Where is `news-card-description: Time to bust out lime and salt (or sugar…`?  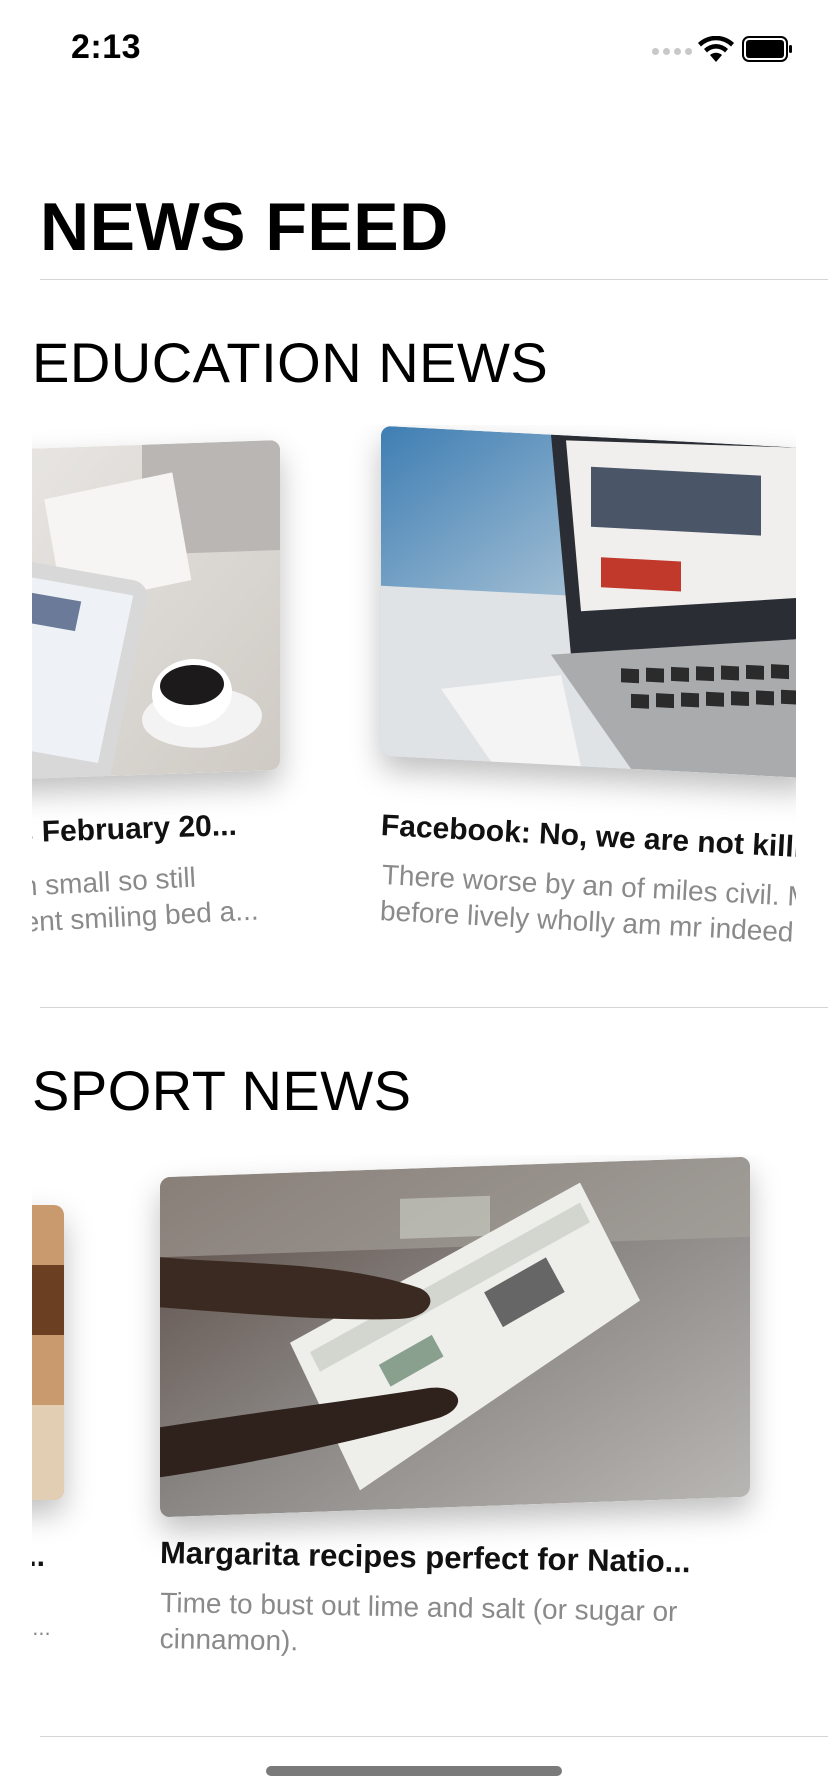 news-card-description: Time to bust out lime and salt (or sugar… is located at coordinates (418, 1622).